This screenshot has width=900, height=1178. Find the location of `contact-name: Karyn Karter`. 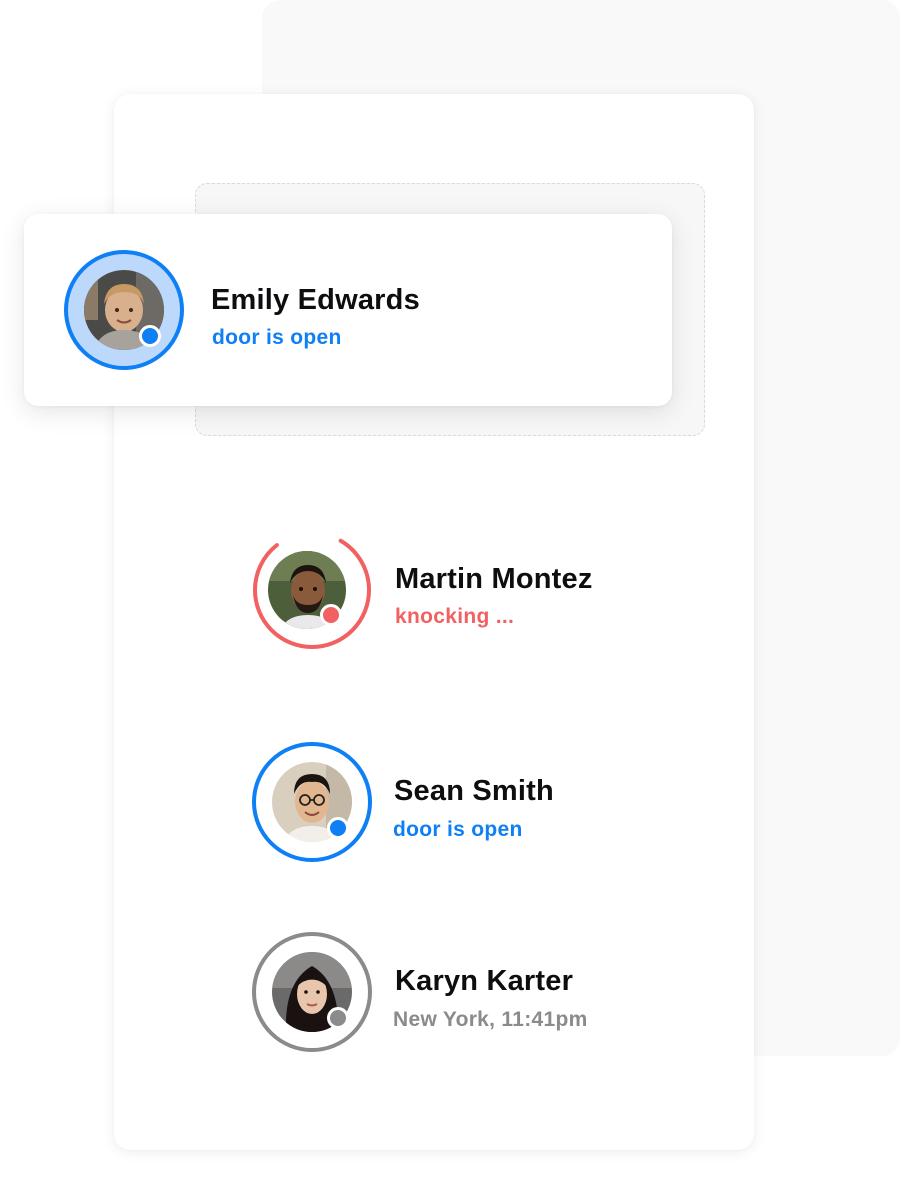

contact-name: Karyn Karter is located at coordinates (484, 981).